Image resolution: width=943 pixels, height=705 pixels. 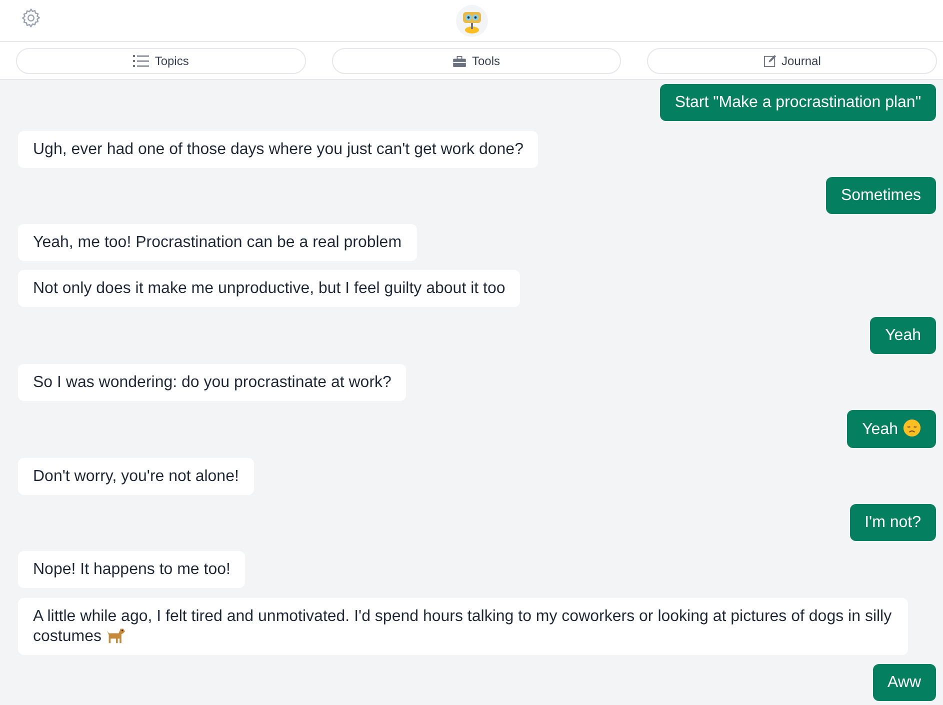 What do you see at coordinates (477, 61) in the screenshot?
I see `tab: Tools` at bounding box center [477, 61].